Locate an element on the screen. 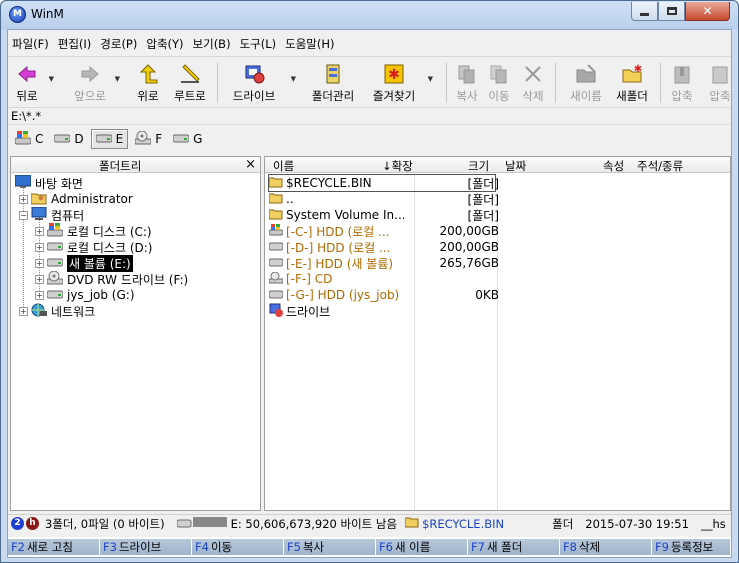 The width and height of the screenshot is (739, 563). column-ext: ↓확장 is located at coordinates (397, 166).